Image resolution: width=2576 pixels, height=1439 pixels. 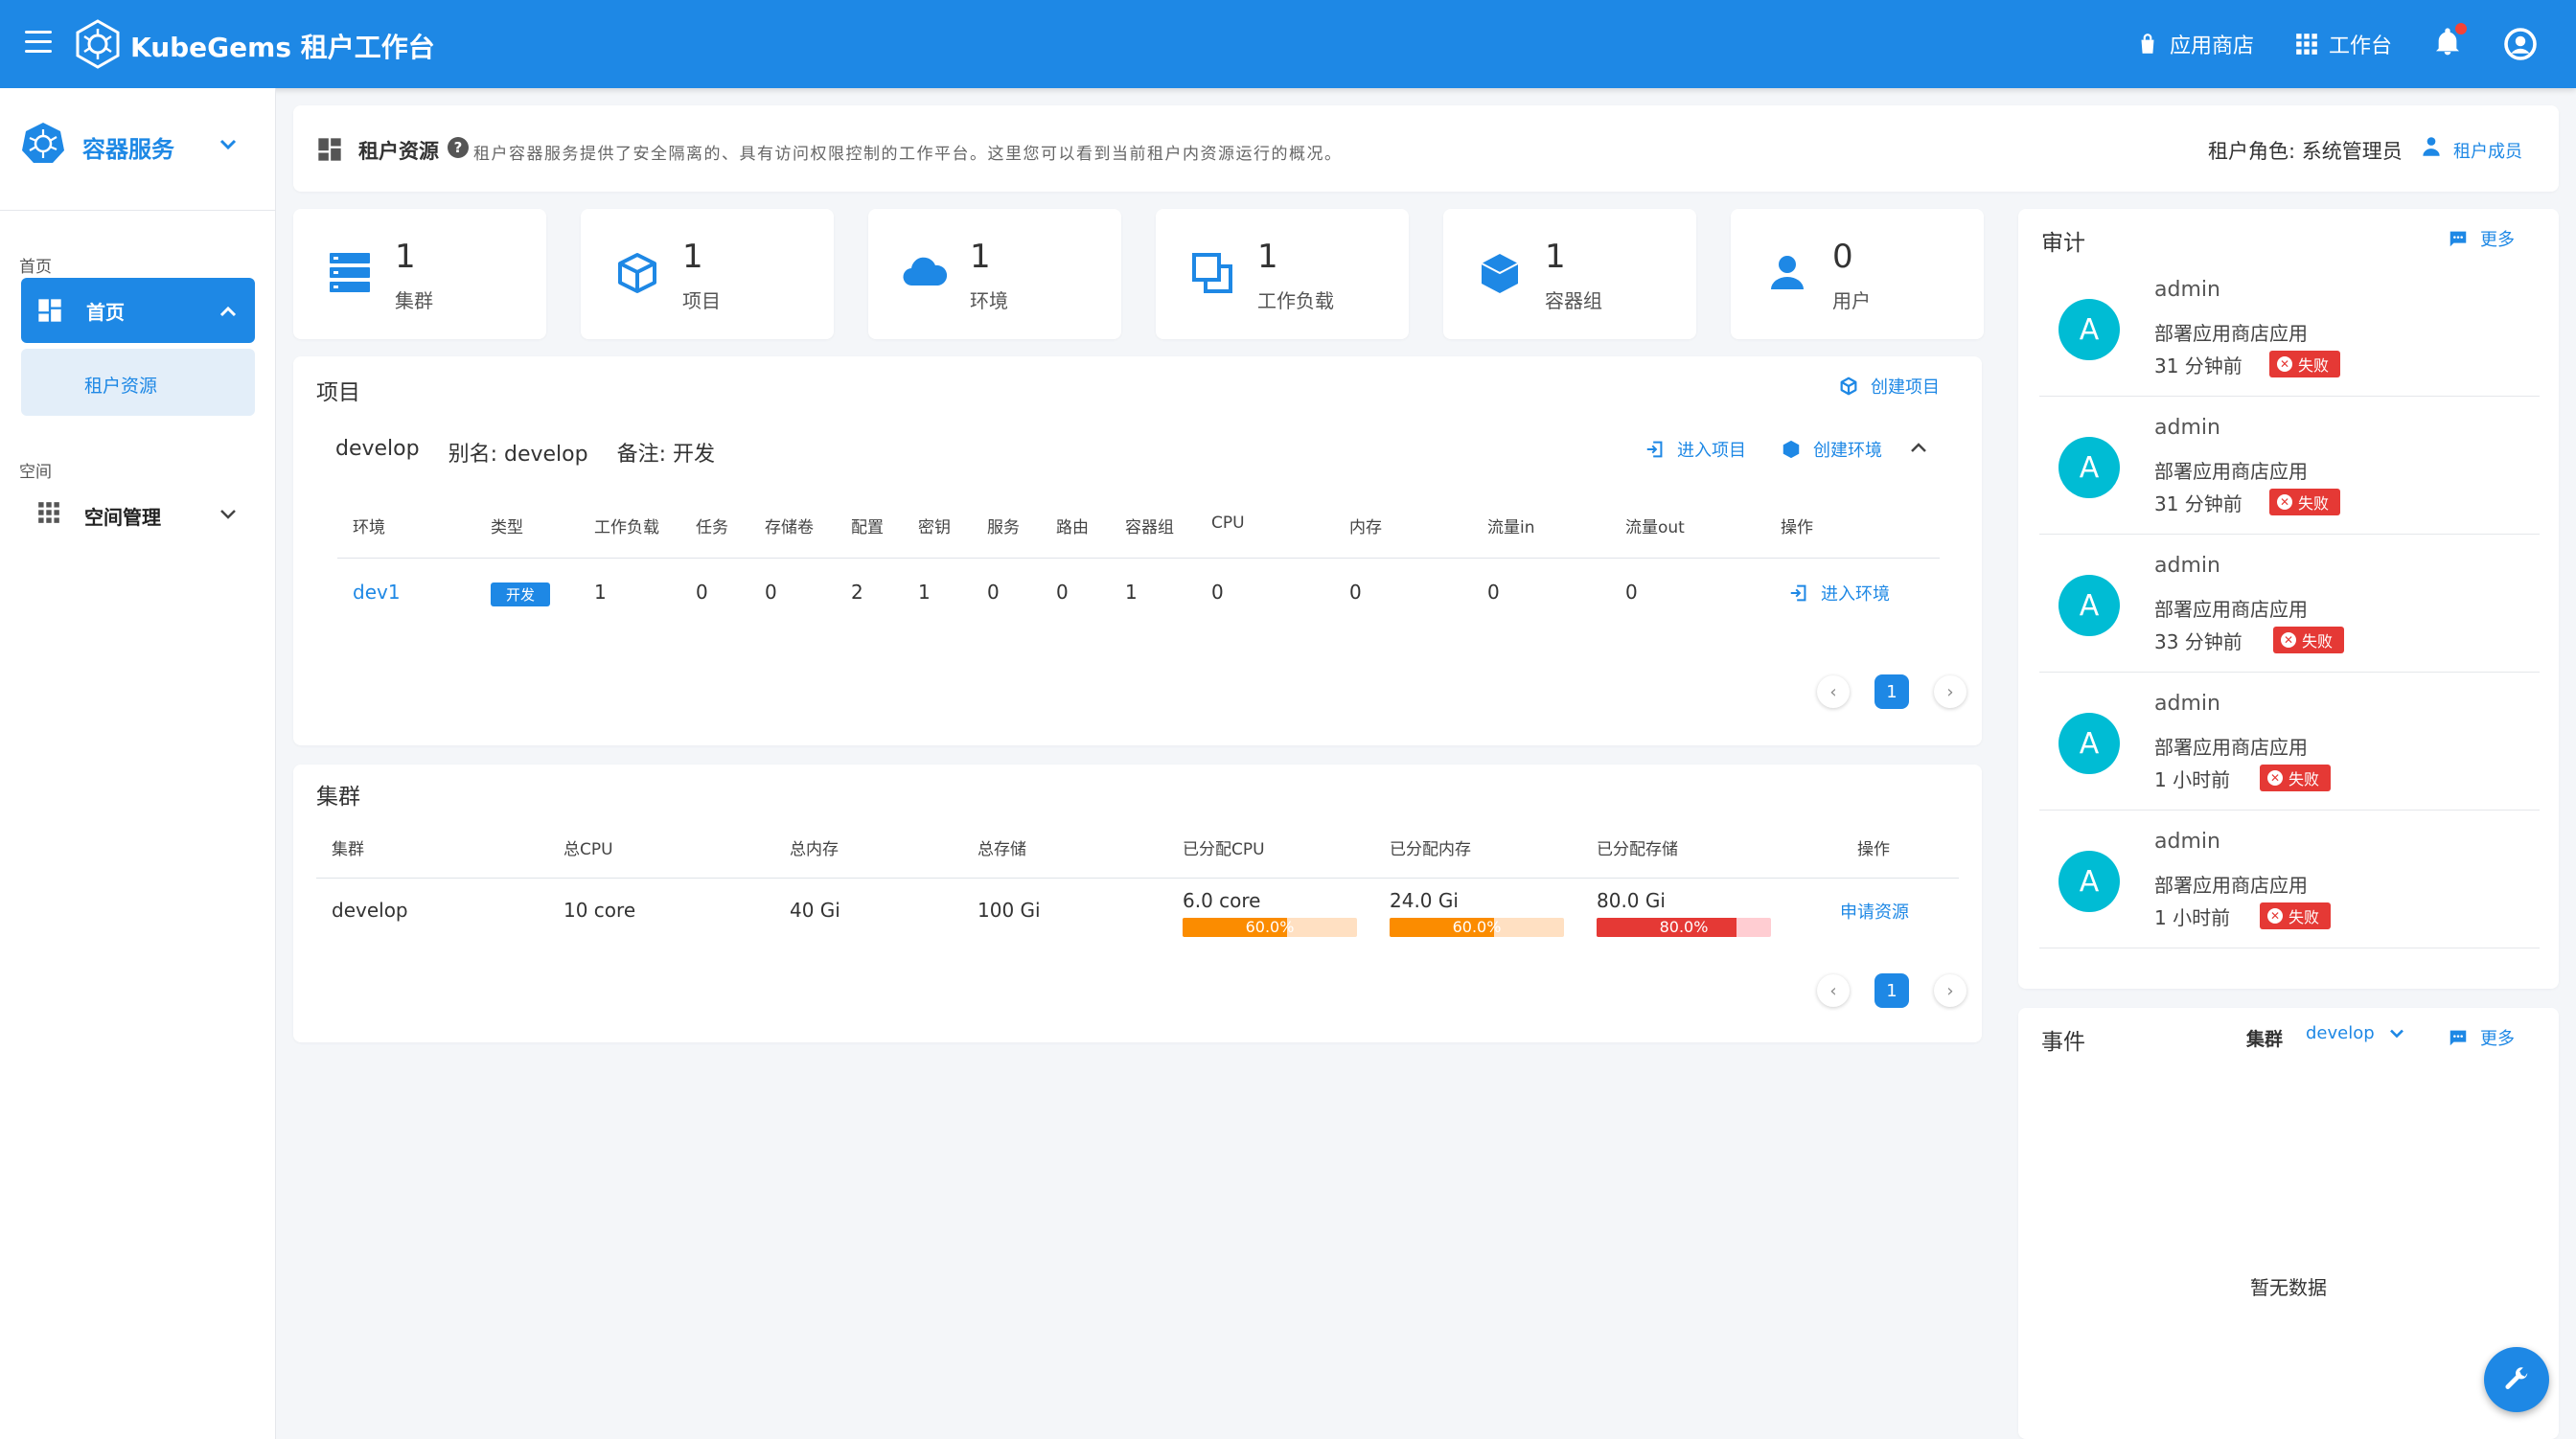 What do you see at coordinates (2231, 747) in the screenshot?
I see `audit-action: 部署应用商店应用` at bounding box center [2231, 747].